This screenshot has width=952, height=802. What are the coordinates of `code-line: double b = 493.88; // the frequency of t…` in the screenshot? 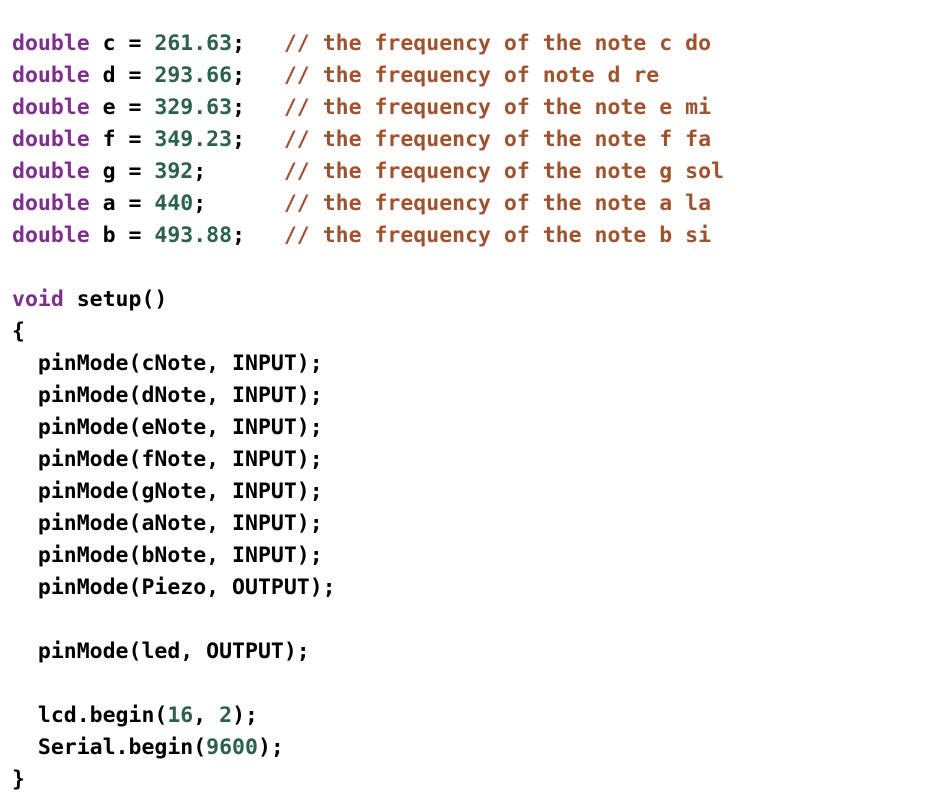 It's located at (368, 236).